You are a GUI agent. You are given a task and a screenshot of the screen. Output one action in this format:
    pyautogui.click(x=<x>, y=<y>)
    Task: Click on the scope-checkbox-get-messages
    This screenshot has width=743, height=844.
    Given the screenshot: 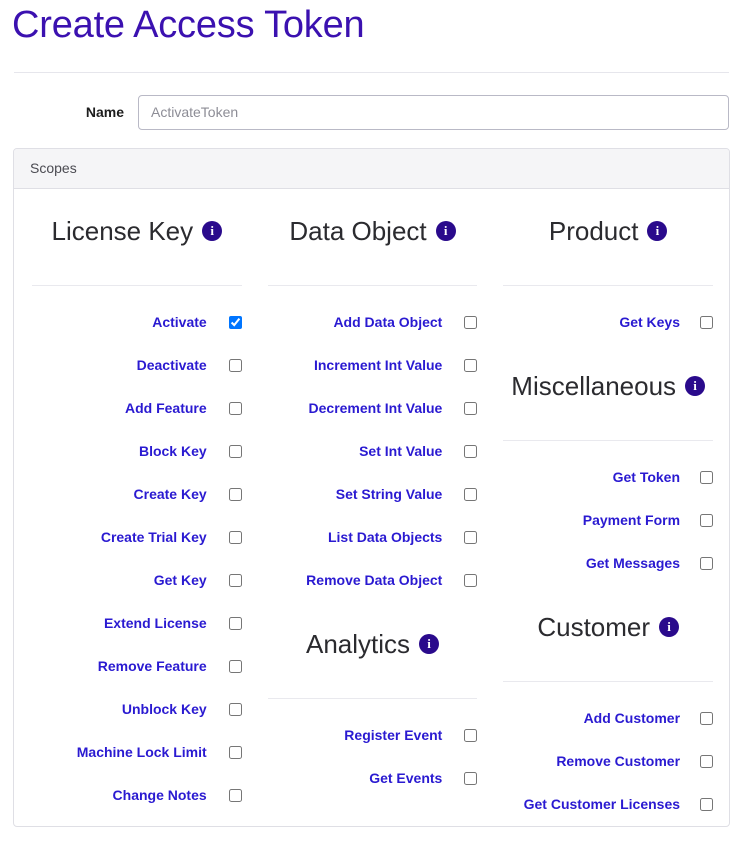 What is the action you would take?
    pyautogui.click(x=707, y=563)
    